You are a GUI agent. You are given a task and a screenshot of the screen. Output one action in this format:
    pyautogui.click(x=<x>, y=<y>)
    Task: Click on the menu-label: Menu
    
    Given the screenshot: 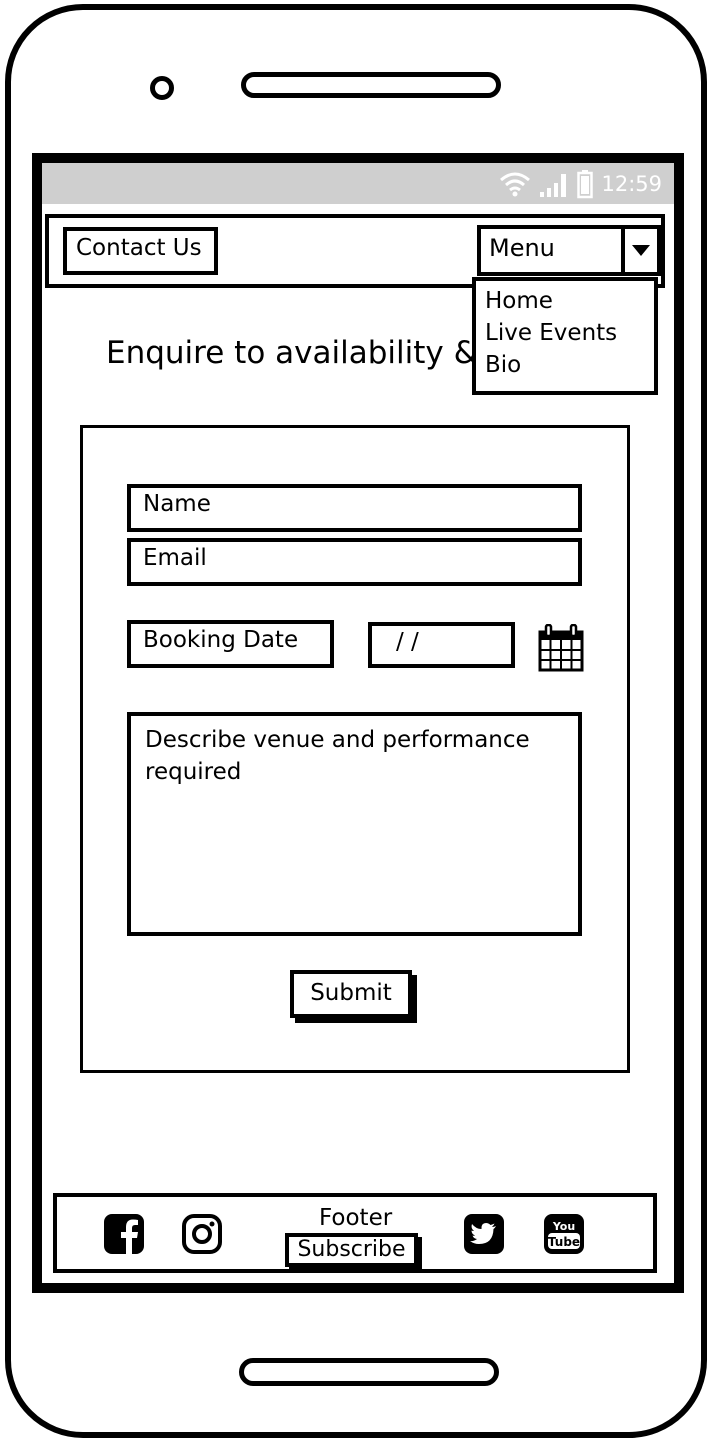 What is the action you would take?
    pyautogui.click(x=522, y=248)
    